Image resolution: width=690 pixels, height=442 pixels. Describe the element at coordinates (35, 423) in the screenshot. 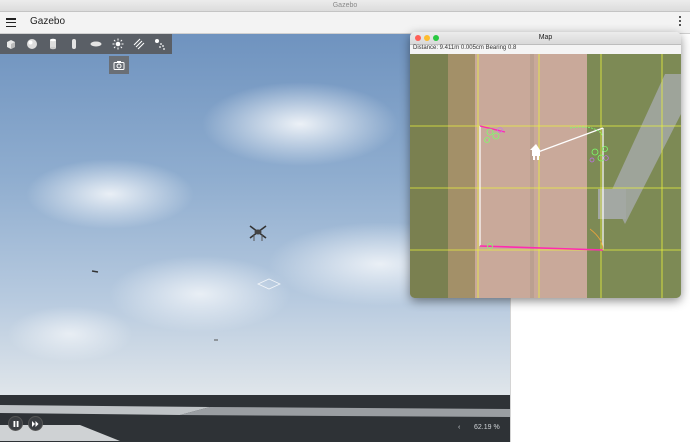

I see `step-button` at that location.